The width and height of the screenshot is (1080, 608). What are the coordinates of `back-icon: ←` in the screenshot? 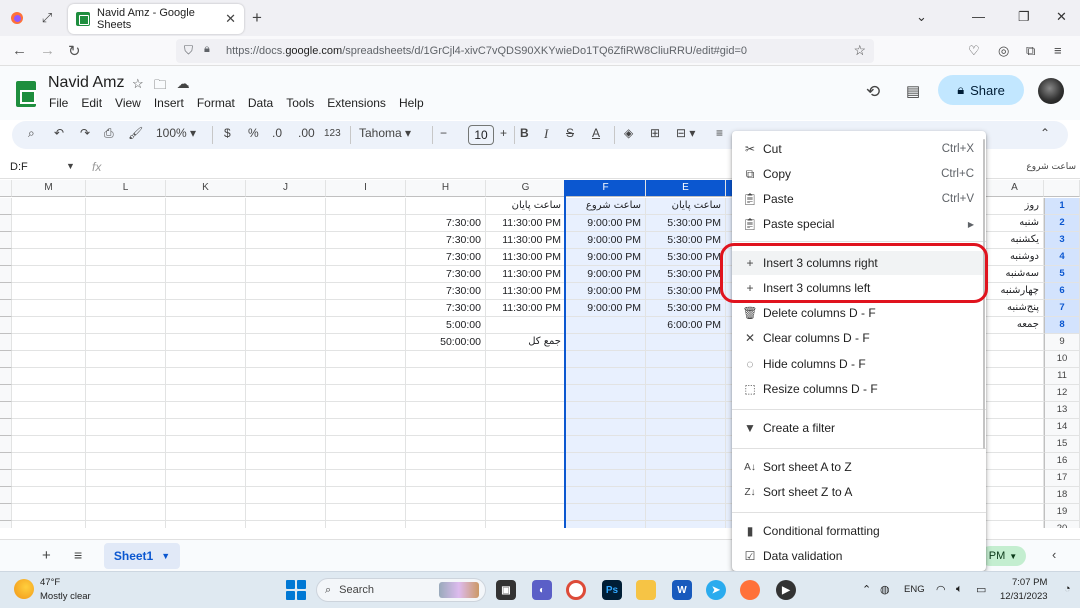 It's located at (19, 50).